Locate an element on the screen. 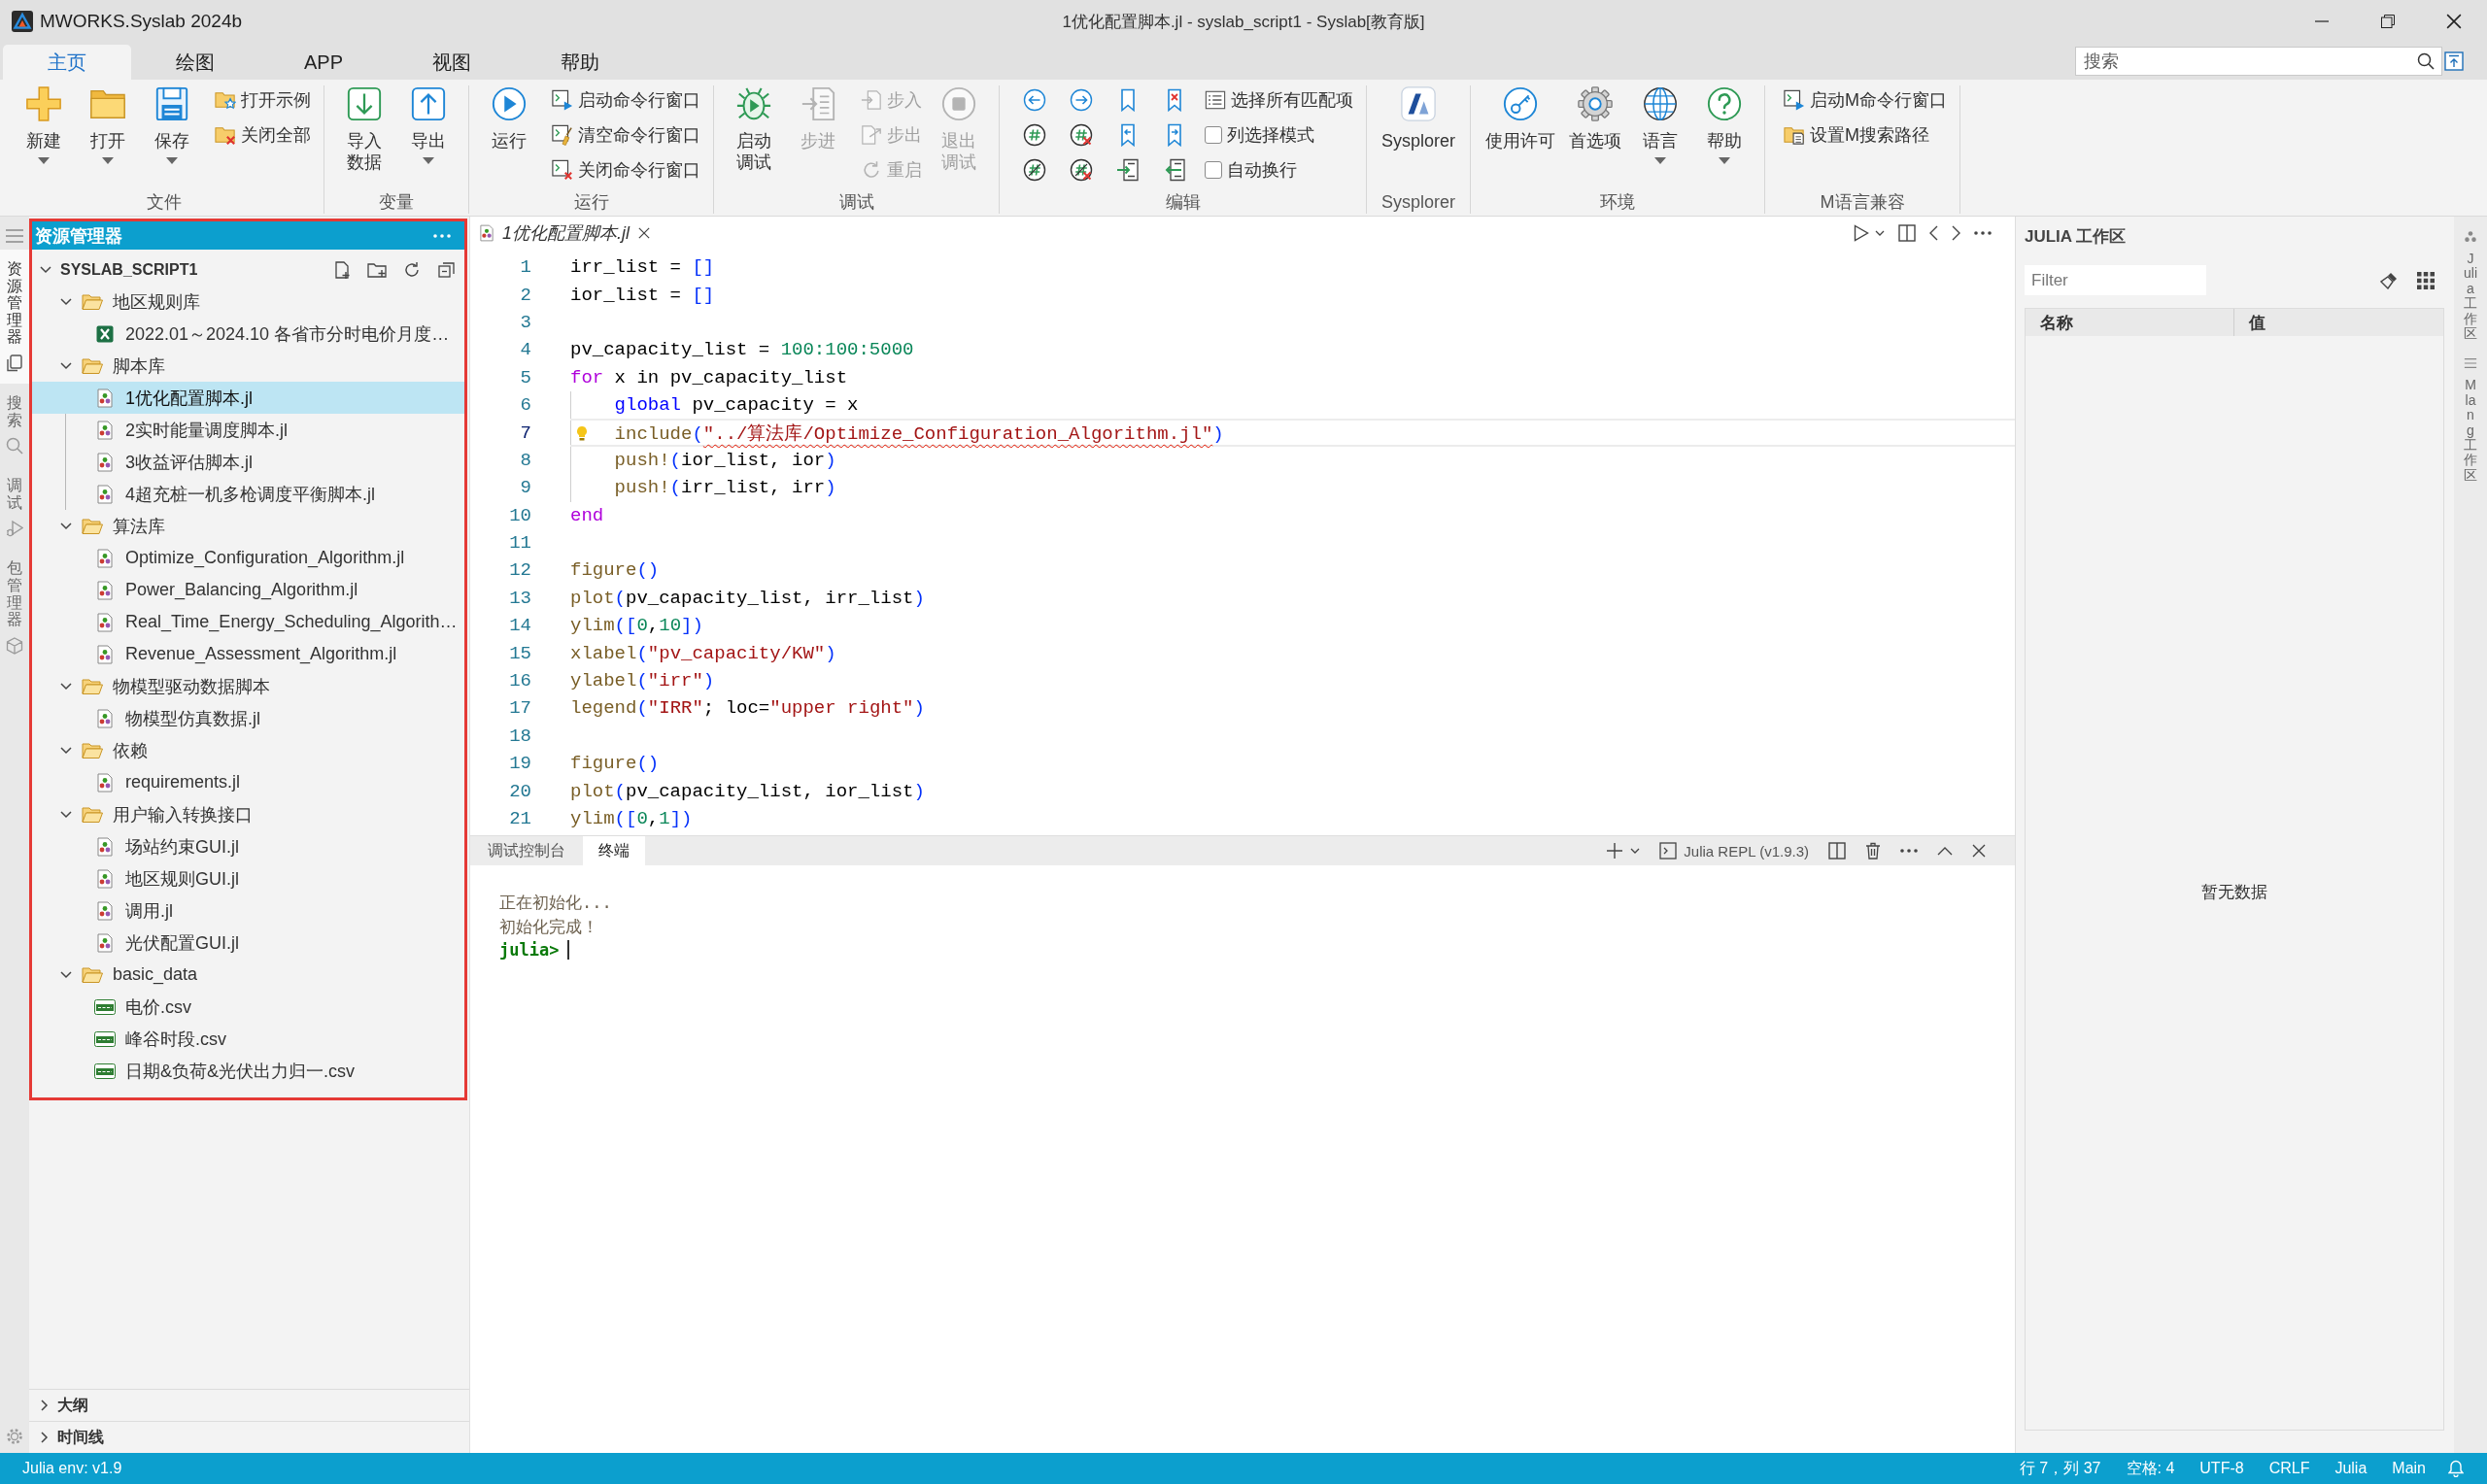  tree-item: 物模型仿真数据.jl is located at coordinates (248, 718).